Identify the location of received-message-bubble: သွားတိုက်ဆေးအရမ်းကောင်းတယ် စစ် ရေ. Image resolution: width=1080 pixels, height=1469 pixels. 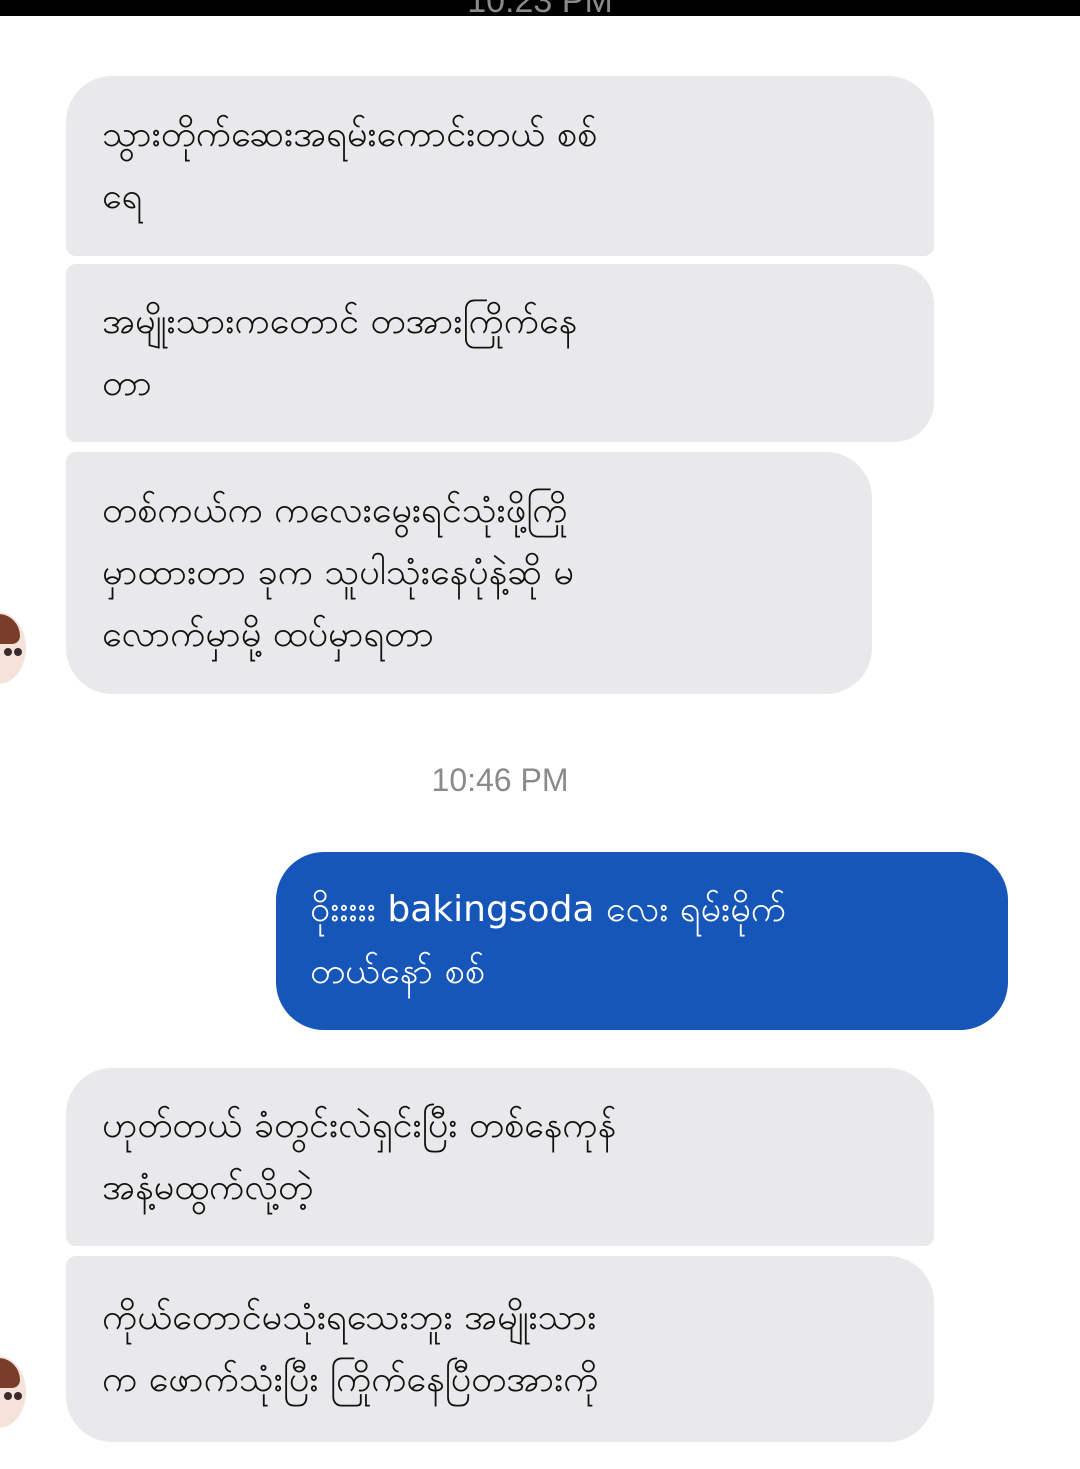
(500, 166).